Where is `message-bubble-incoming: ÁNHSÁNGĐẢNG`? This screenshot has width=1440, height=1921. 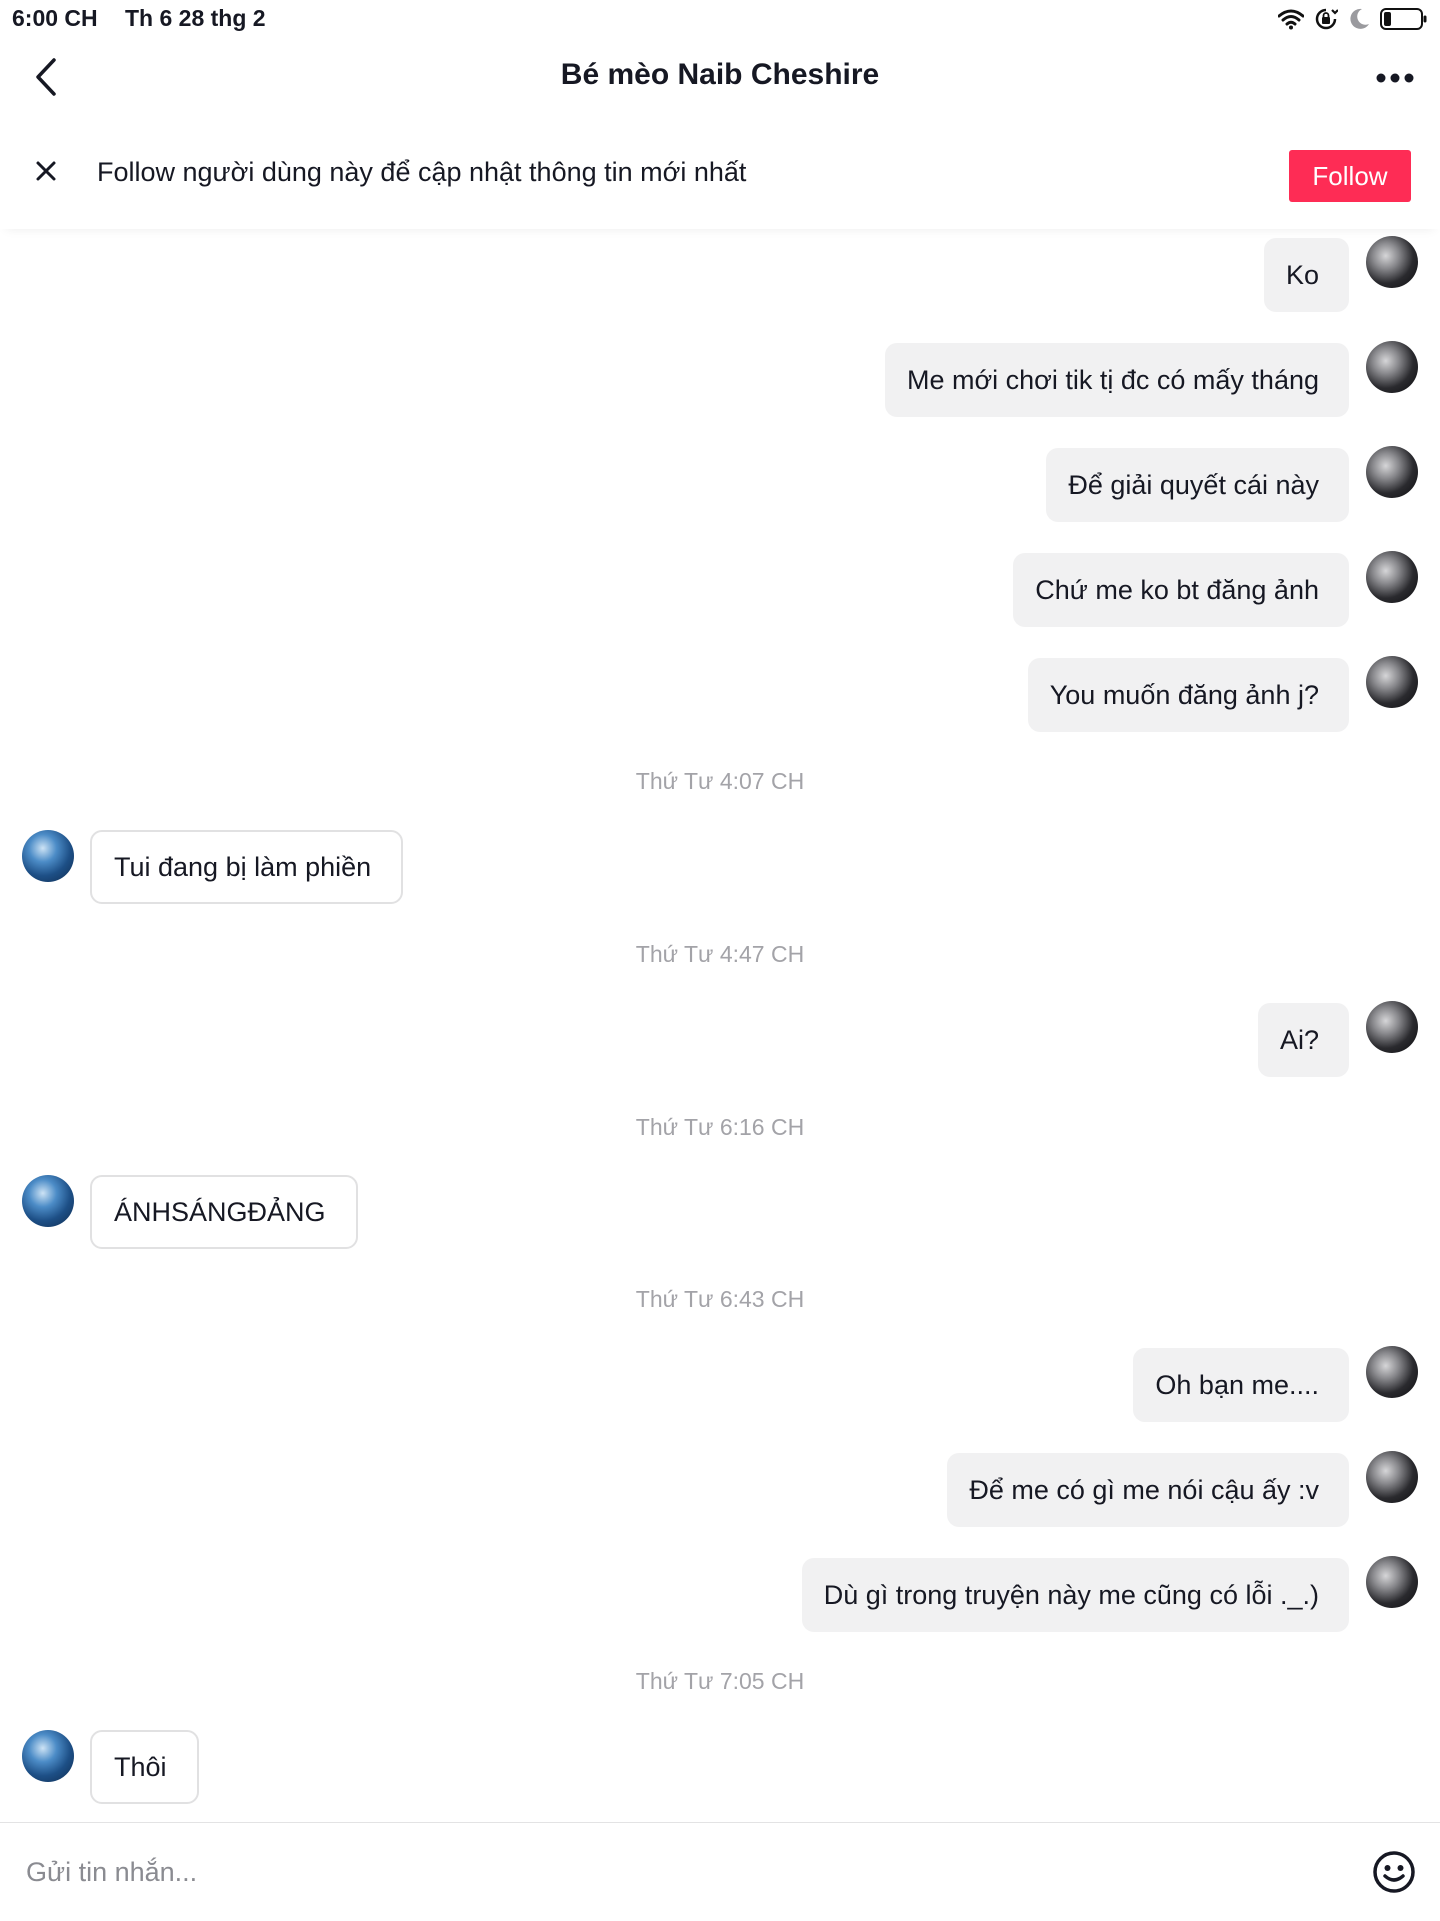 message-bubble-incoming: ÁNHSÁNGĐẢNG is located at coordinates (224, 1212).